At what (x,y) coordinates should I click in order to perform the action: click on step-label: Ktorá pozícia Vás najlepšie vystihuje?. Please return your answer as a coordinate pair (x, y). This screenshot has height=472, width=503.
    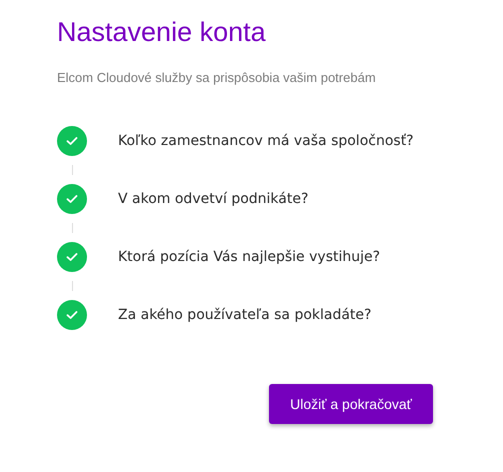
    Looking at the image, I should click on (249, 257).